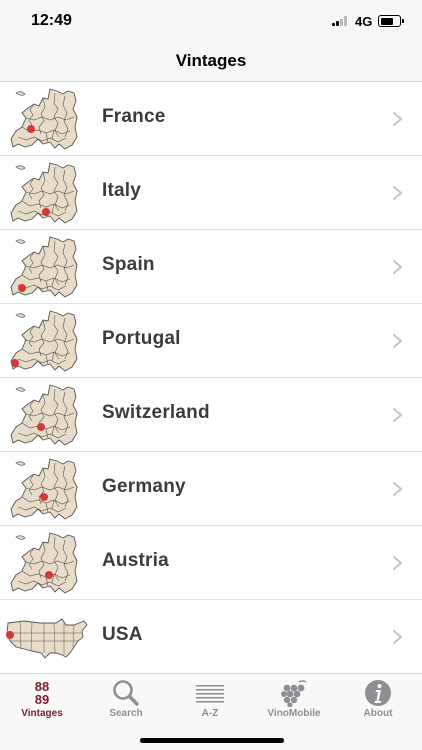 The width and height of the screenshot is (422, 750). Describe the element at coordinates (126, 713) in the screenshot. I see `tab-label: Search` at that location.